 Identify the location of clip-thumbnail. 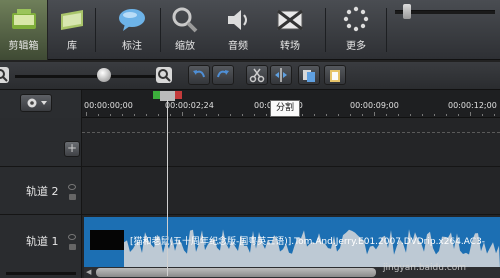
(107, 240).